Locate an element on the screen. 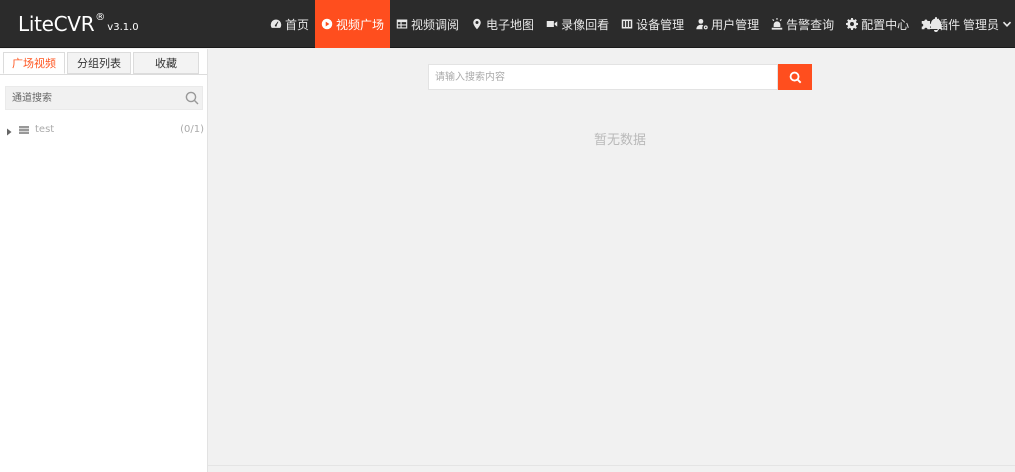 The height and width of the screenshot is (472, 1015). nav-item-home: 首页 is located at coordinates (289, 24).